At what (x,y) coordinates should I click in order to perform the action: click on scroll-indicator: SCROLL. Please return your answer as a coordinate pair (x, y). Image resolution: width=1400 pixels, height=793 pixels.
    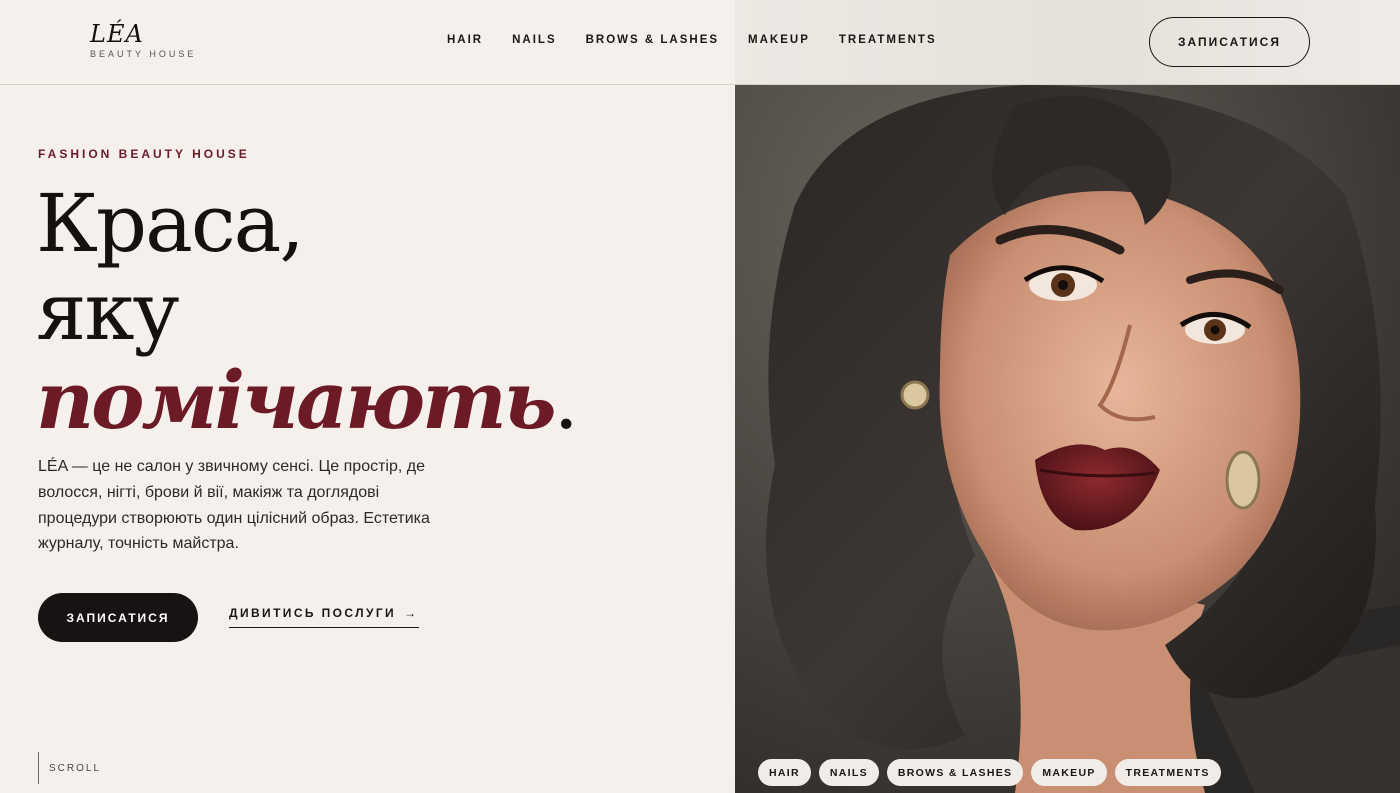
    Looking at the image, I should click on (69, 768).